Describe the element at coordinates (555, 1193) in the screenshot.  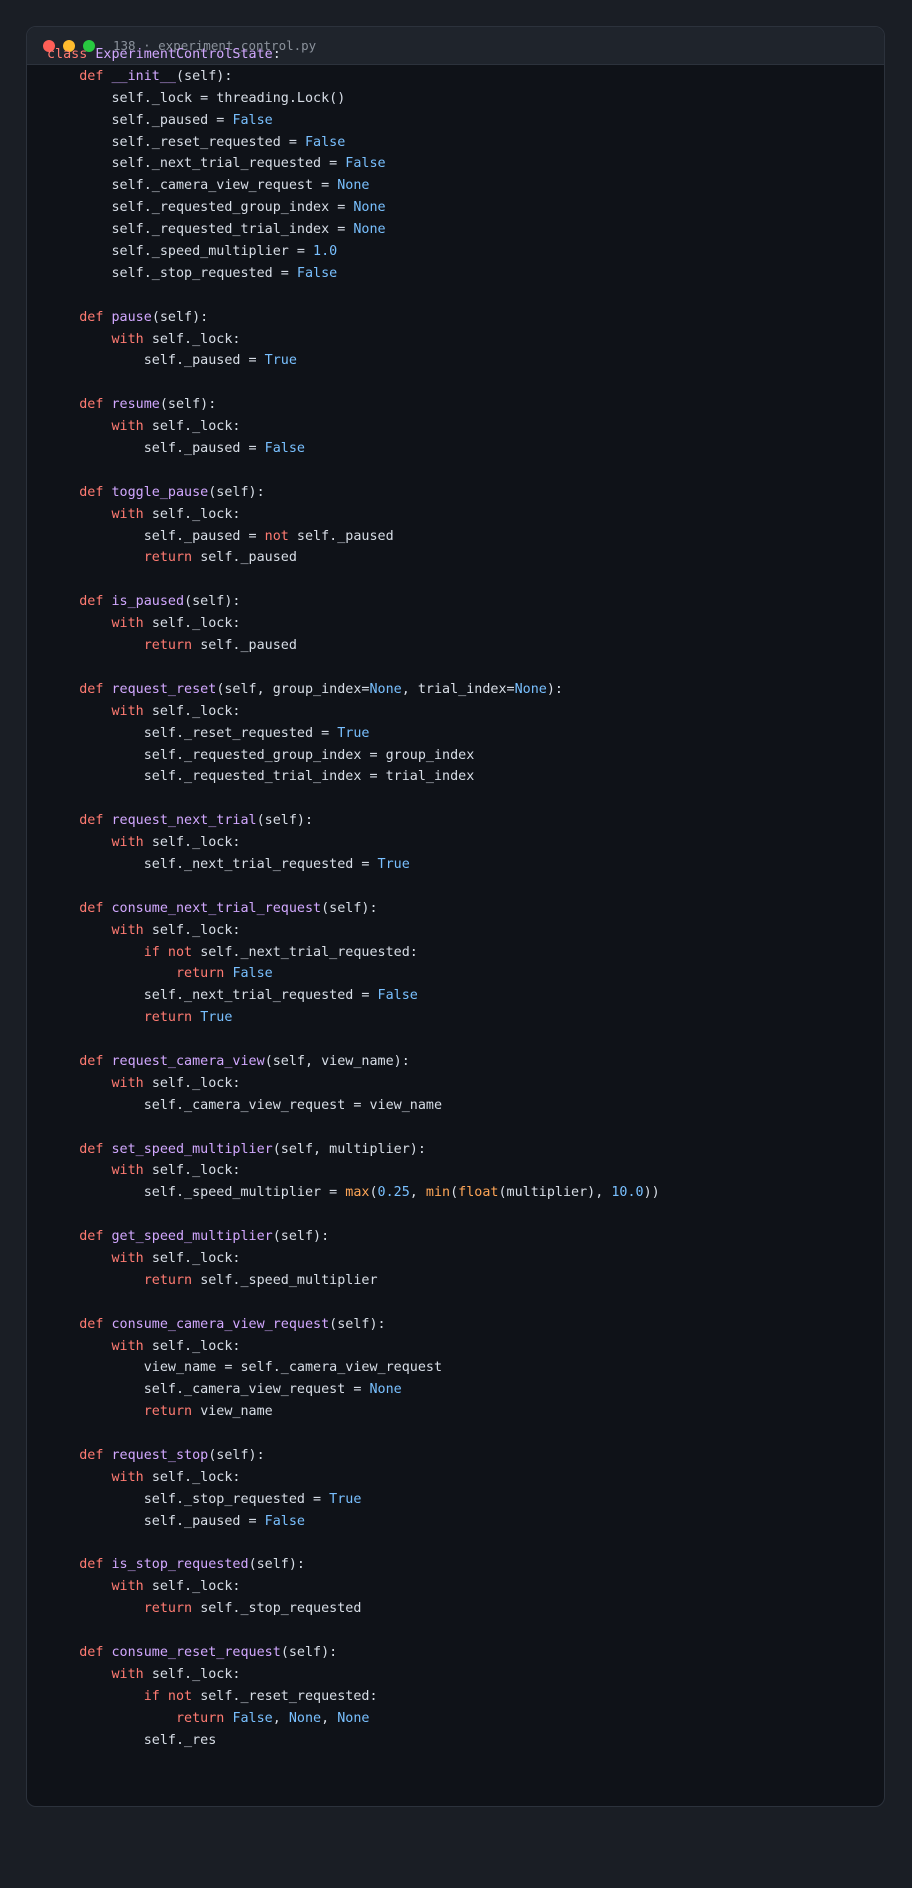
I see `code-text: (multiplier),` at that location.